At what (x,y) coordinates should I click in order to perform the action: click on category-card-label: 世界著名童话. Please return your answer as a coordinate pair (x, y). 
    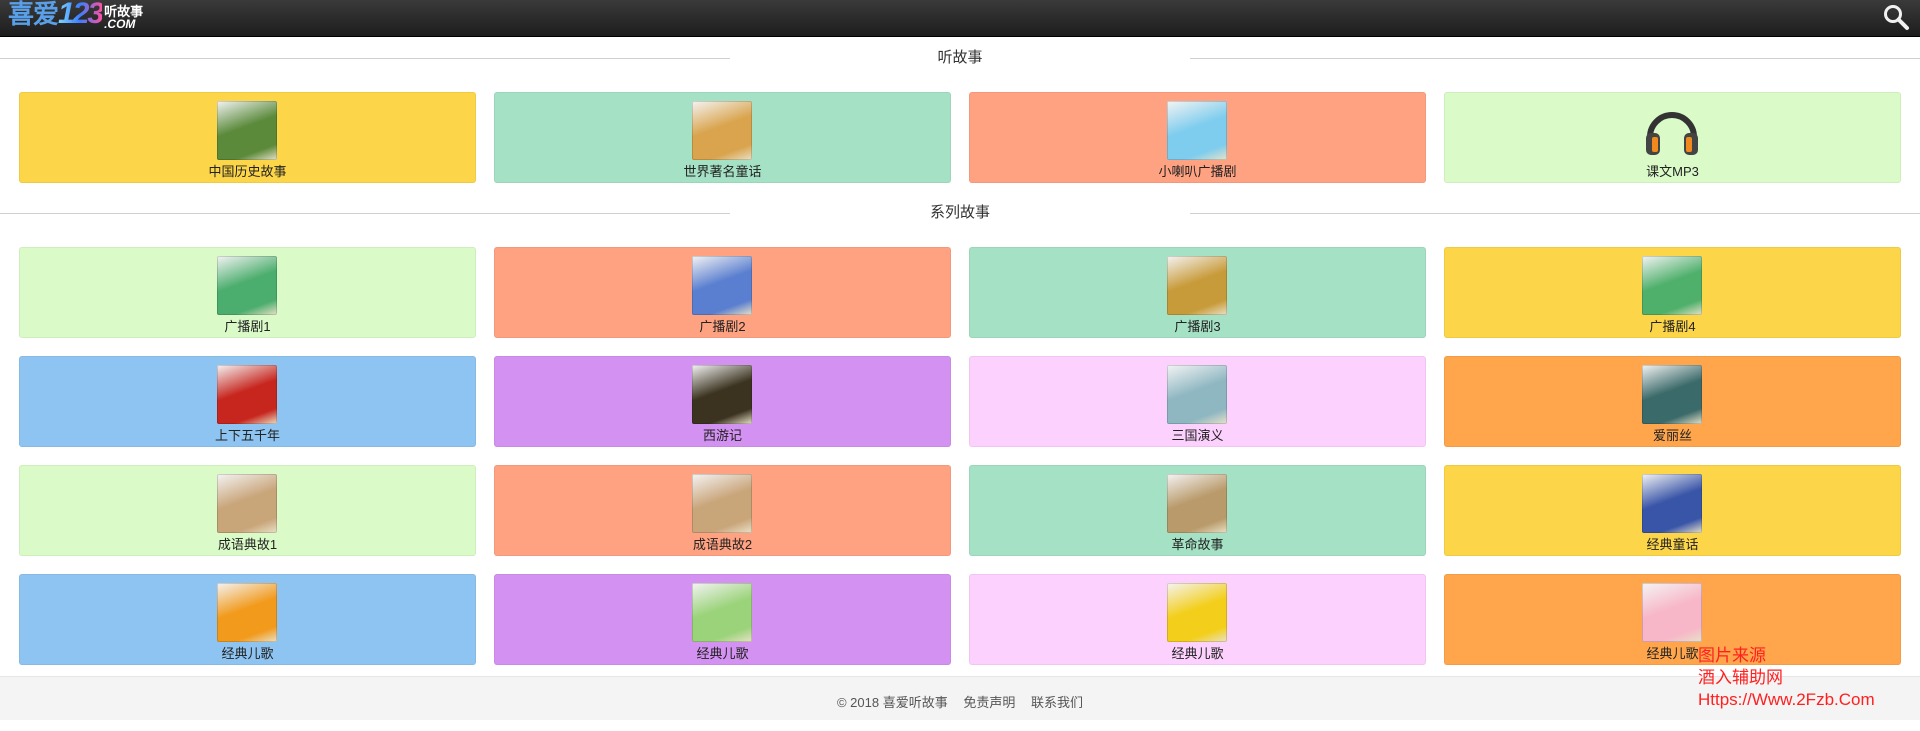
    Looking at the image, I should click on (722, 171).